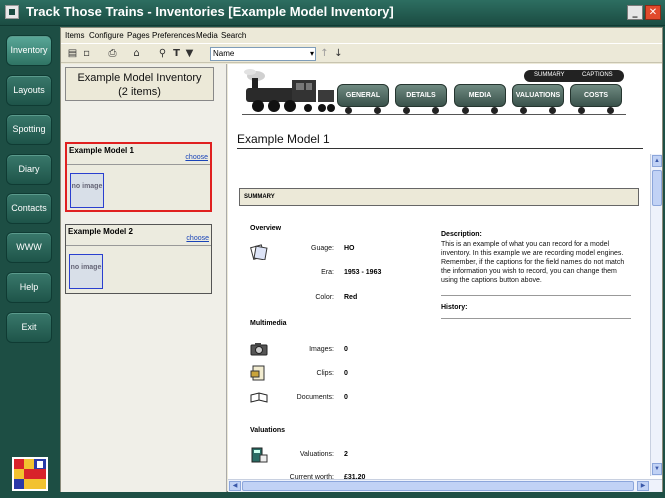 Image resolution: width=665 pixels, height=498 pixels. Describe the element at coordinates (421, 95) in the screenshot. I see `tab-details: DETAILS` at that location.